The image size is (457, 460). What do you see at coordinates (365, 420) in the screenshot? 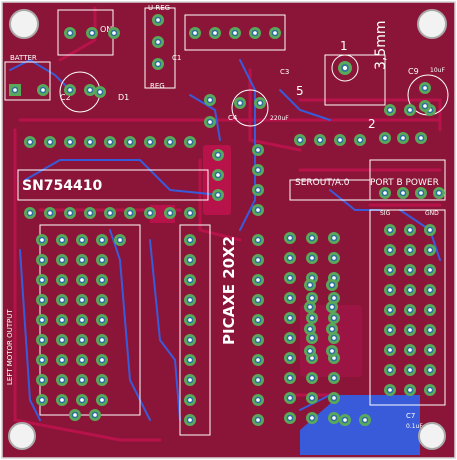
I see `c7-pad` at bounding box center [365, 420].